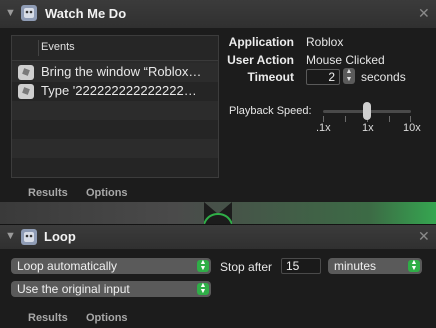  What do you see at coordinates (115, 48) in the screenshot?
I see `events-table-header: Events` at bounding box center [115, 48].